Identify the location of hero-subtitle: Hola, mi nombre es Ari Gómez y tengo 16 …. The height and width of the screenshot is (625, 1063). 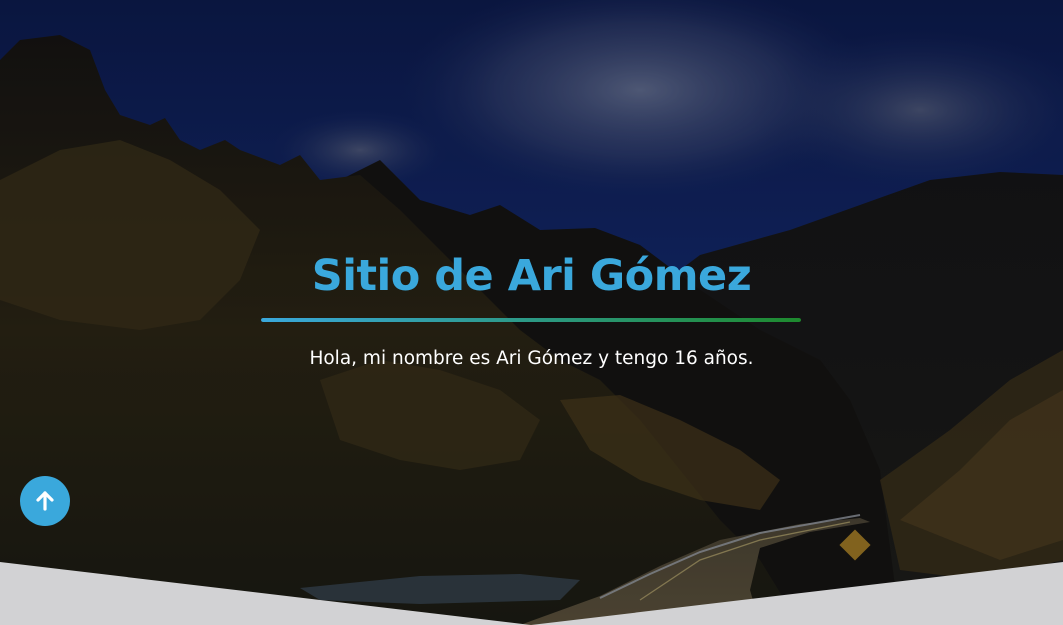
(531, 358).